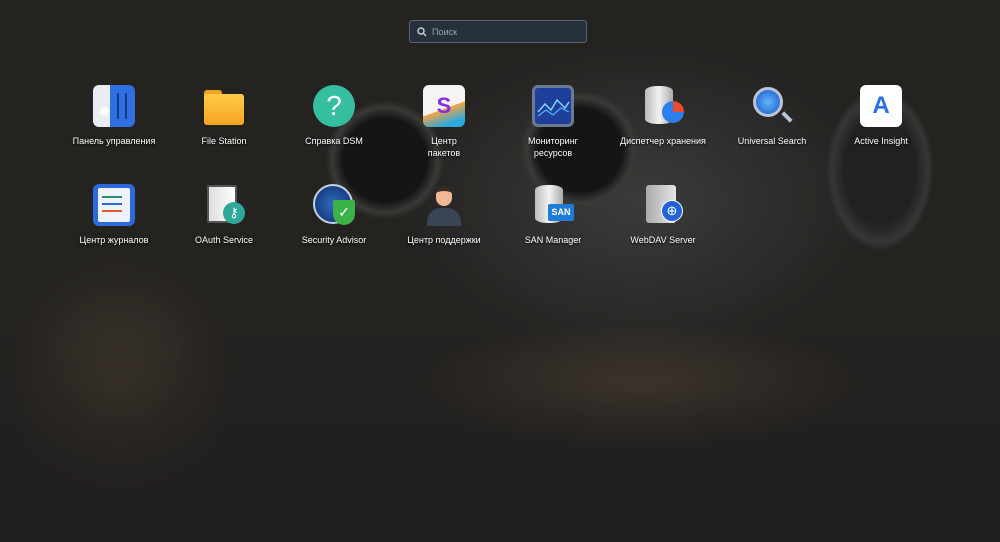 This screenshot has height=542, width=1000. I want to click on webdav-globe-icon: ⊕, so click(663, 205).